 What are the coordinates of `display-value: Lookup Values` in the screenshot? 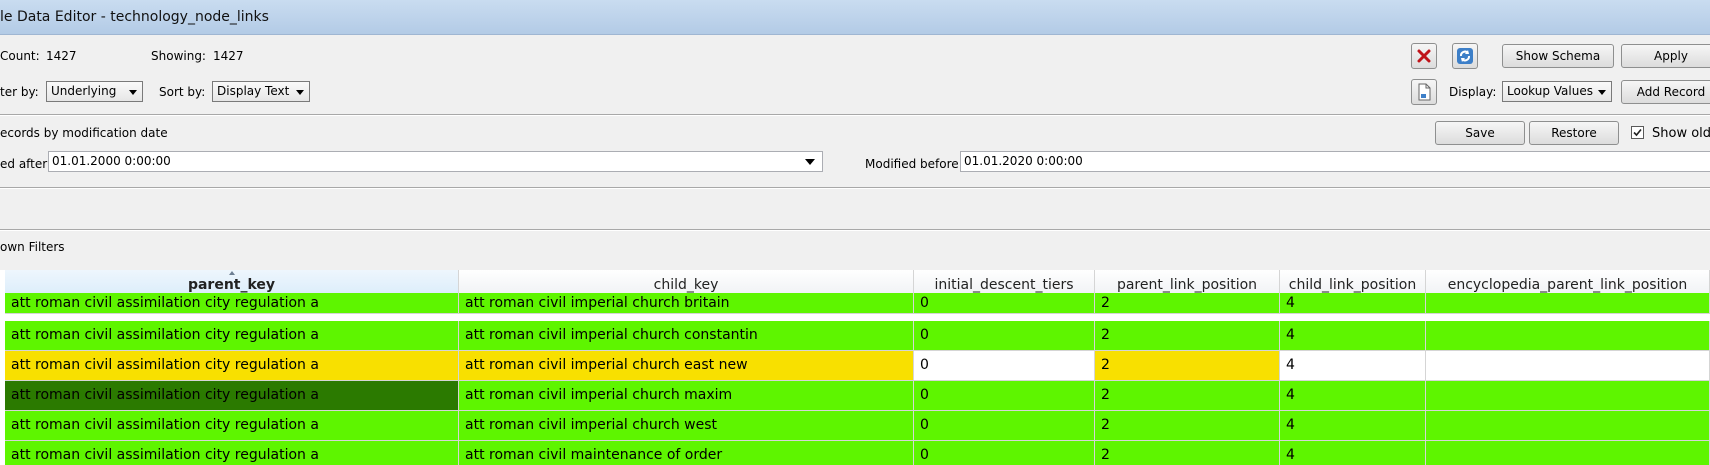 It's located at (1550, 91).